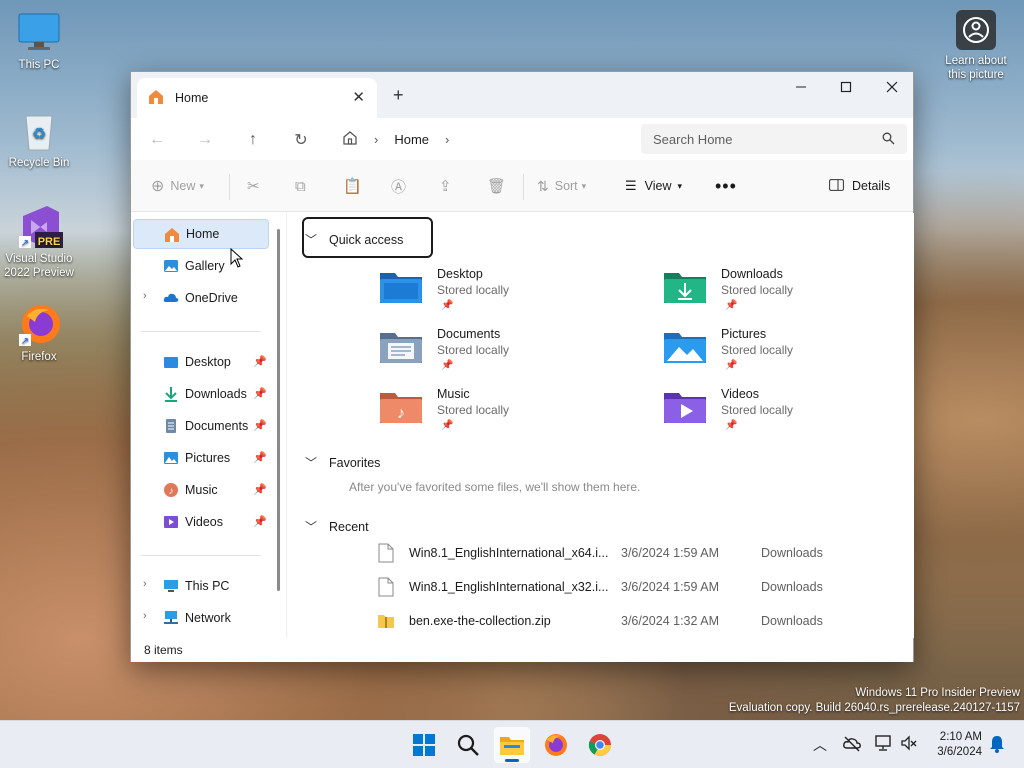 This screenshot has width=1024, height=768. Describe the element at coordinates (386, 553) in the screenshot. I see `file-icon` at that location.